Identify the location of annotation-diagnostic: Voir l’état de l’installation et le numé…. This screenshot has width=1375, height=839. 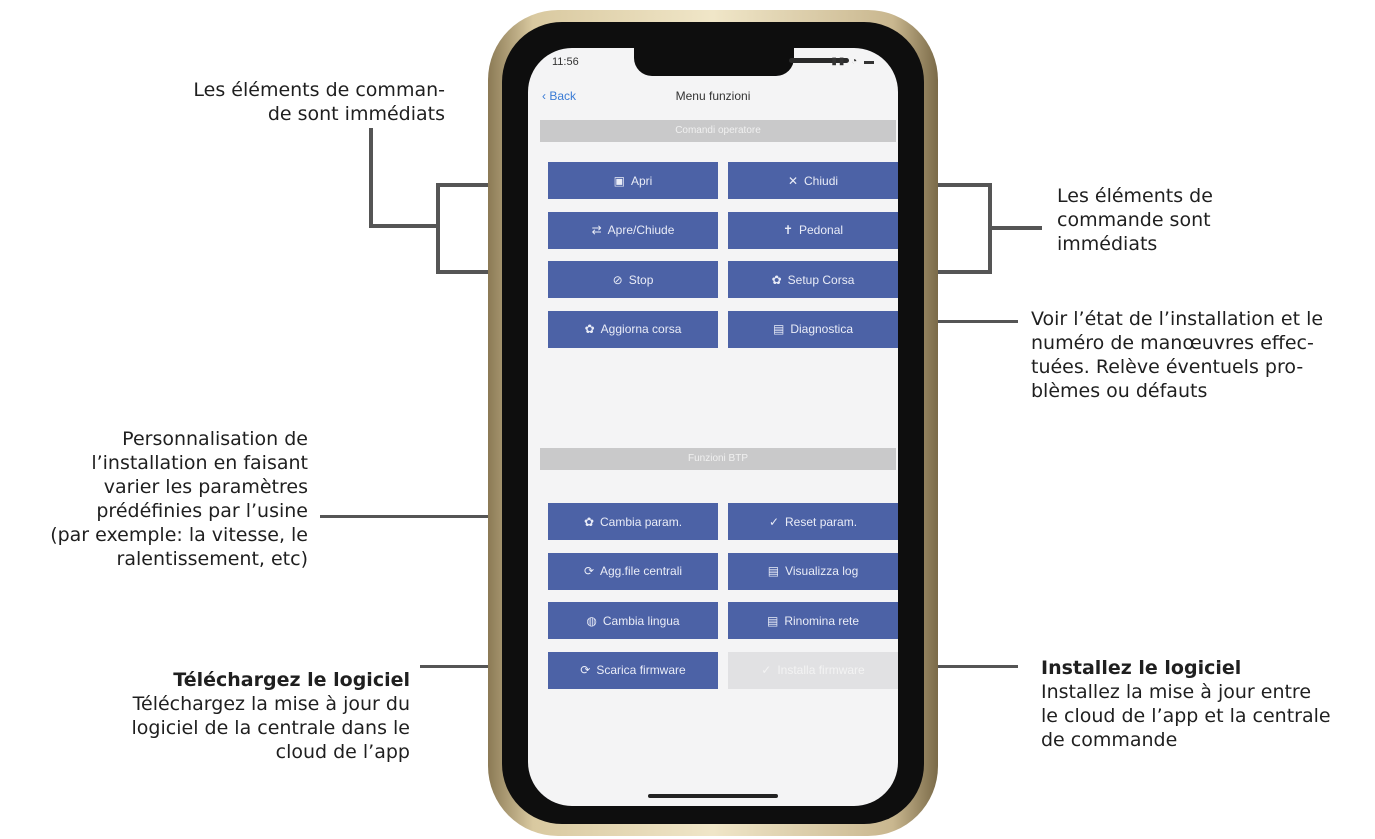
(1177, 355).